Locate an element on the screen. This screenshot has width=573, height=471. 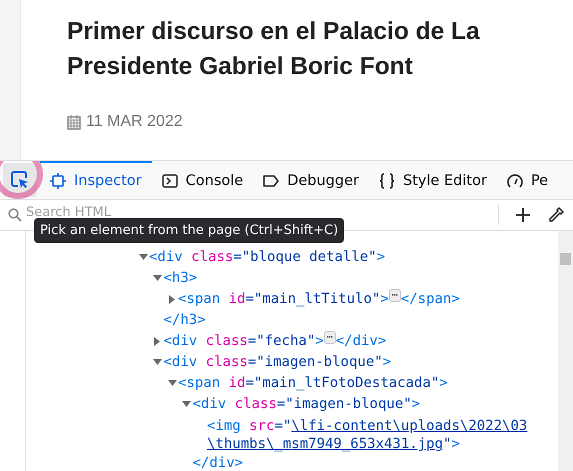
cursor-select-icon is located at coordinates (20, 180).